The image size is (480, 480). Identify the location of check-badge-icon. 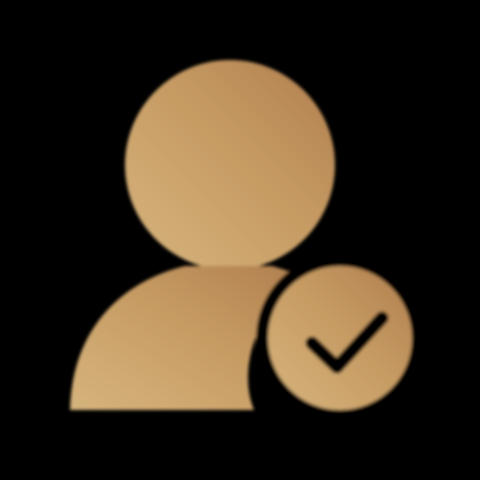
(340, 338).